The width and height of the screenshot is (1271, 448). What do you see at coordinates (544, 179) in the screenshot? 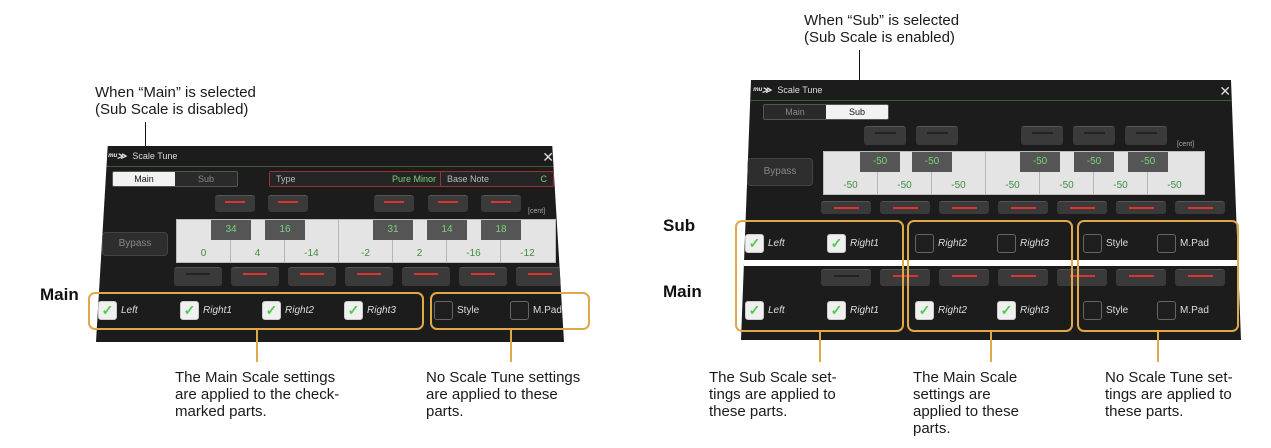
I see `base-note-value: C` at bounding box center [544, 179].